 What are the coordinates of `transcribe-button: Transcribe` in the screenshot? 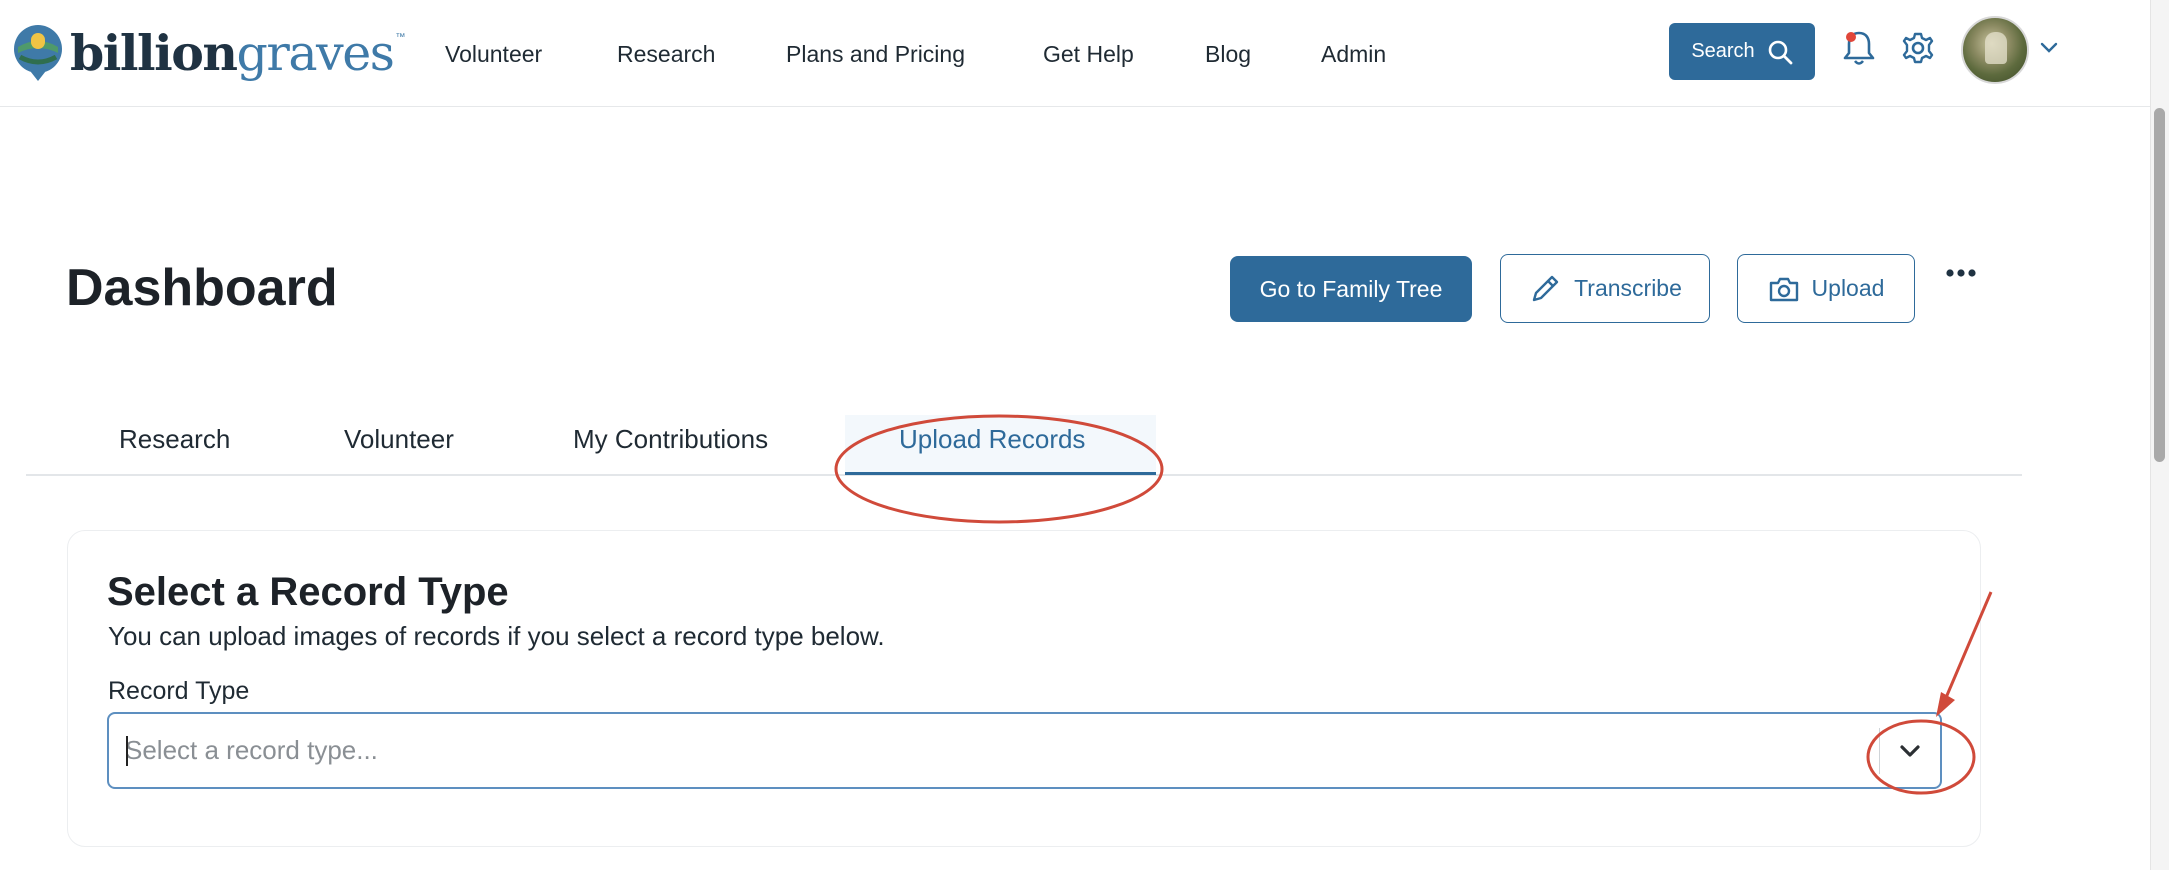 It's located at (1605, 288).